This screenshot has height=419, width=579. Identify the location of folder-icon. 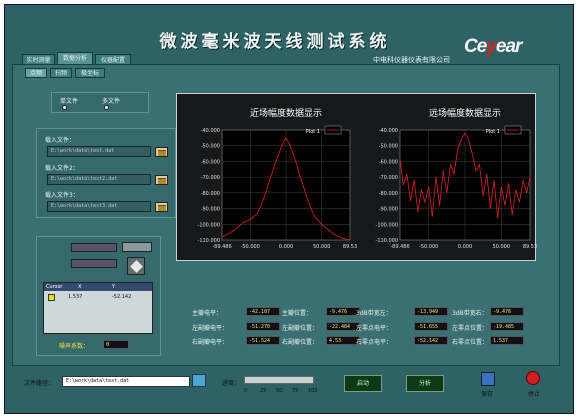
(199, 380).